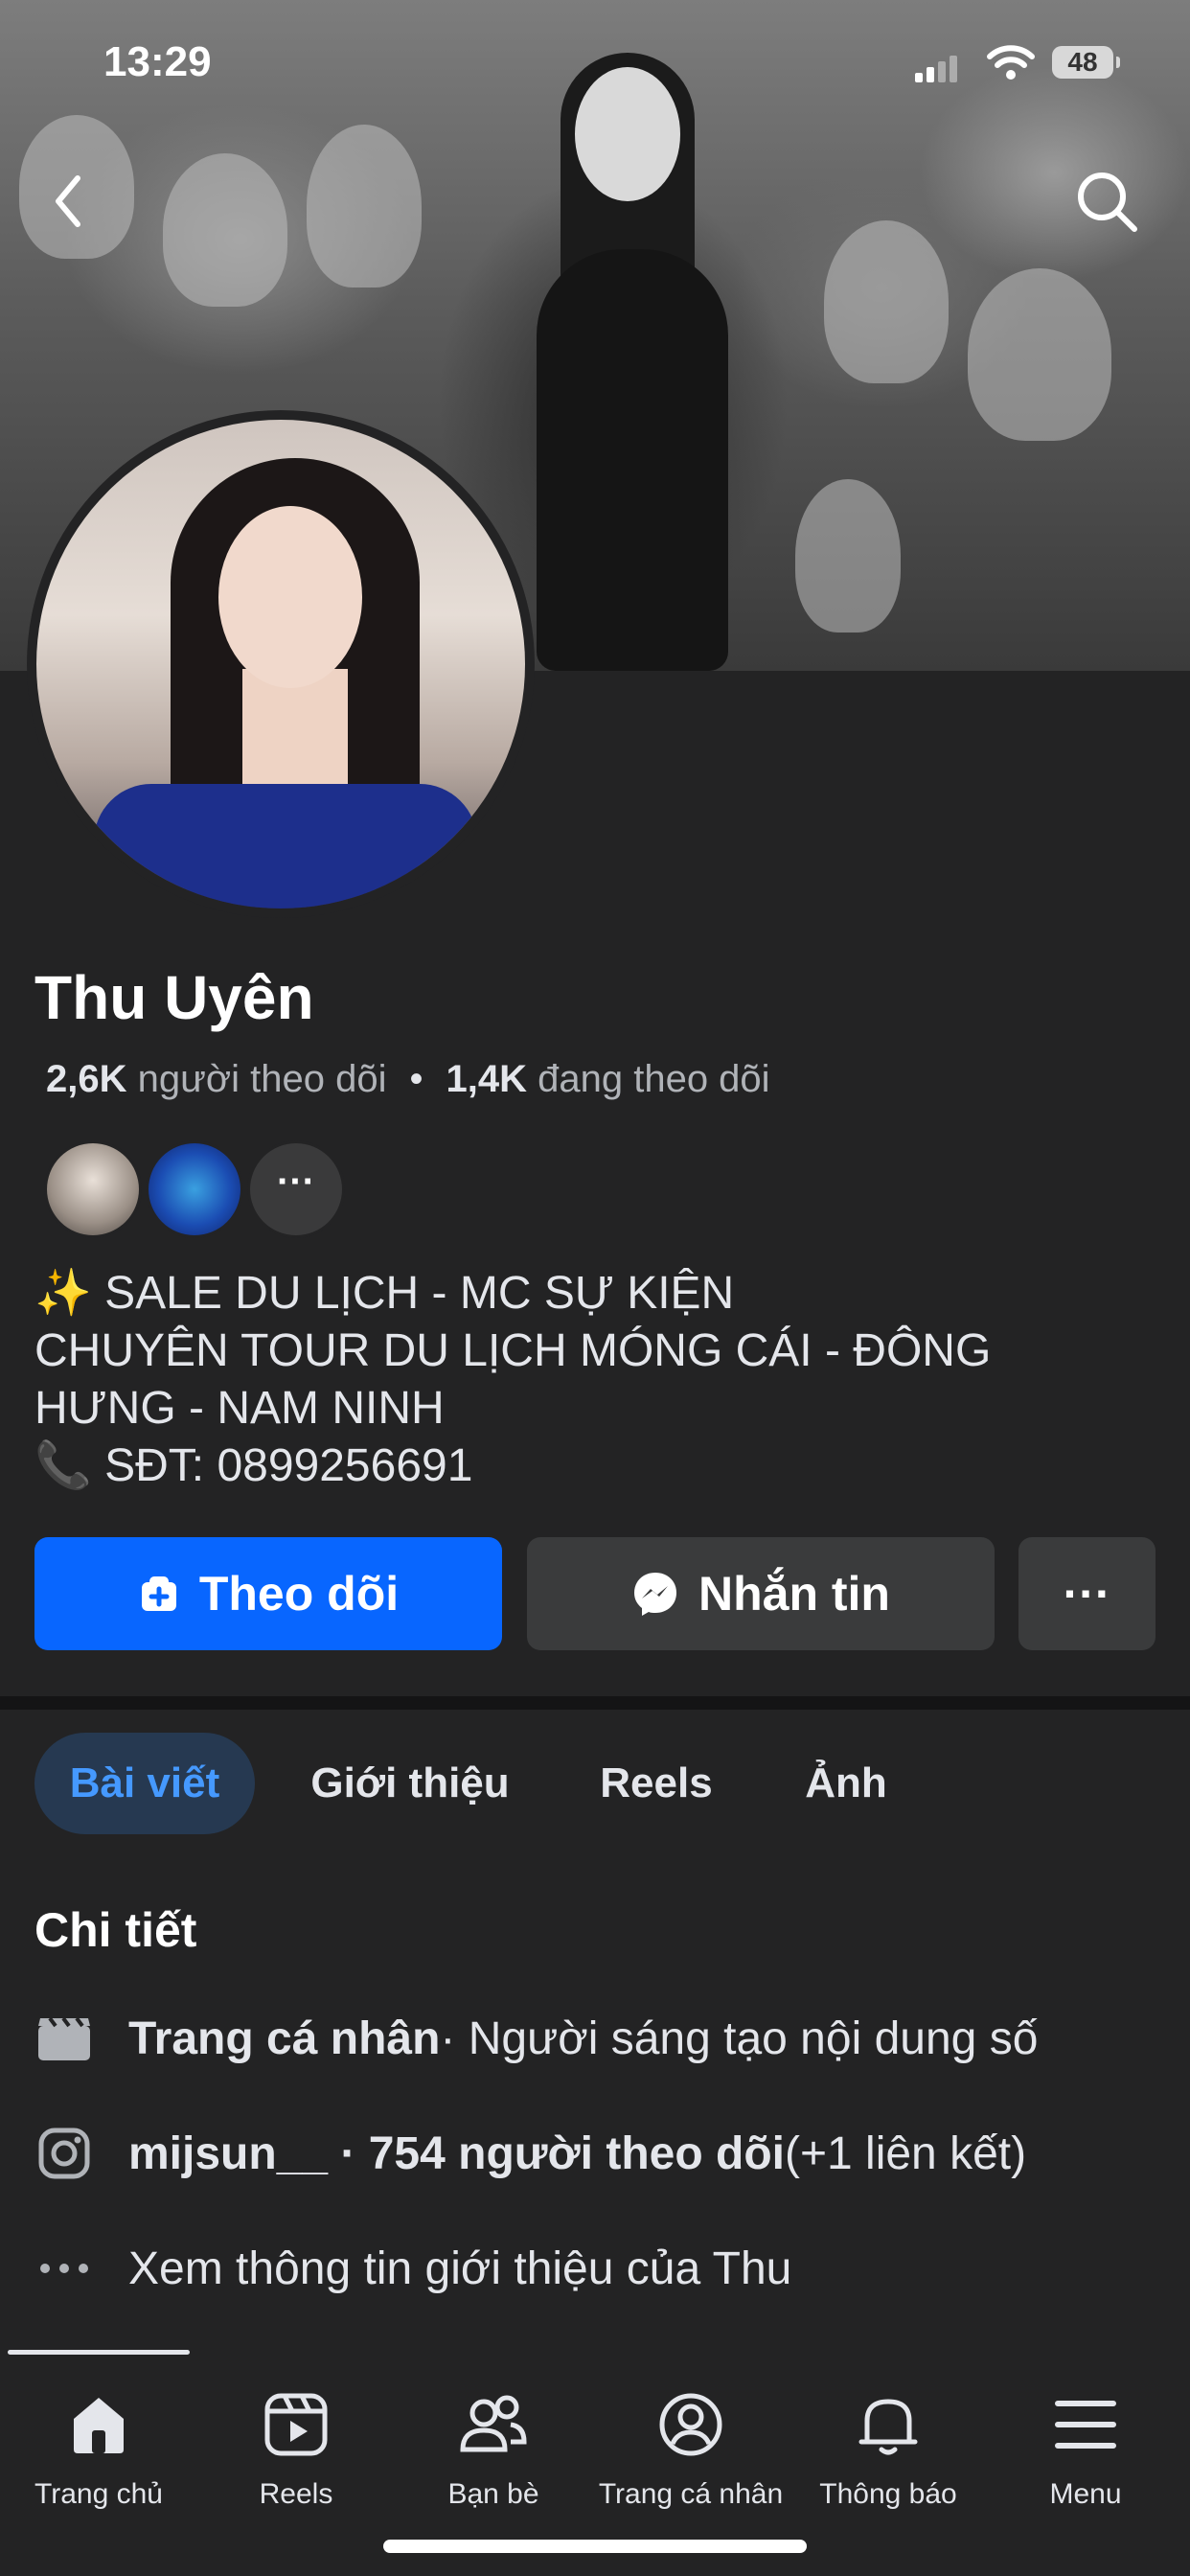  Describe the element at coordinates (296, 2424) in the screenshot. I see `reels-icon` at that location.